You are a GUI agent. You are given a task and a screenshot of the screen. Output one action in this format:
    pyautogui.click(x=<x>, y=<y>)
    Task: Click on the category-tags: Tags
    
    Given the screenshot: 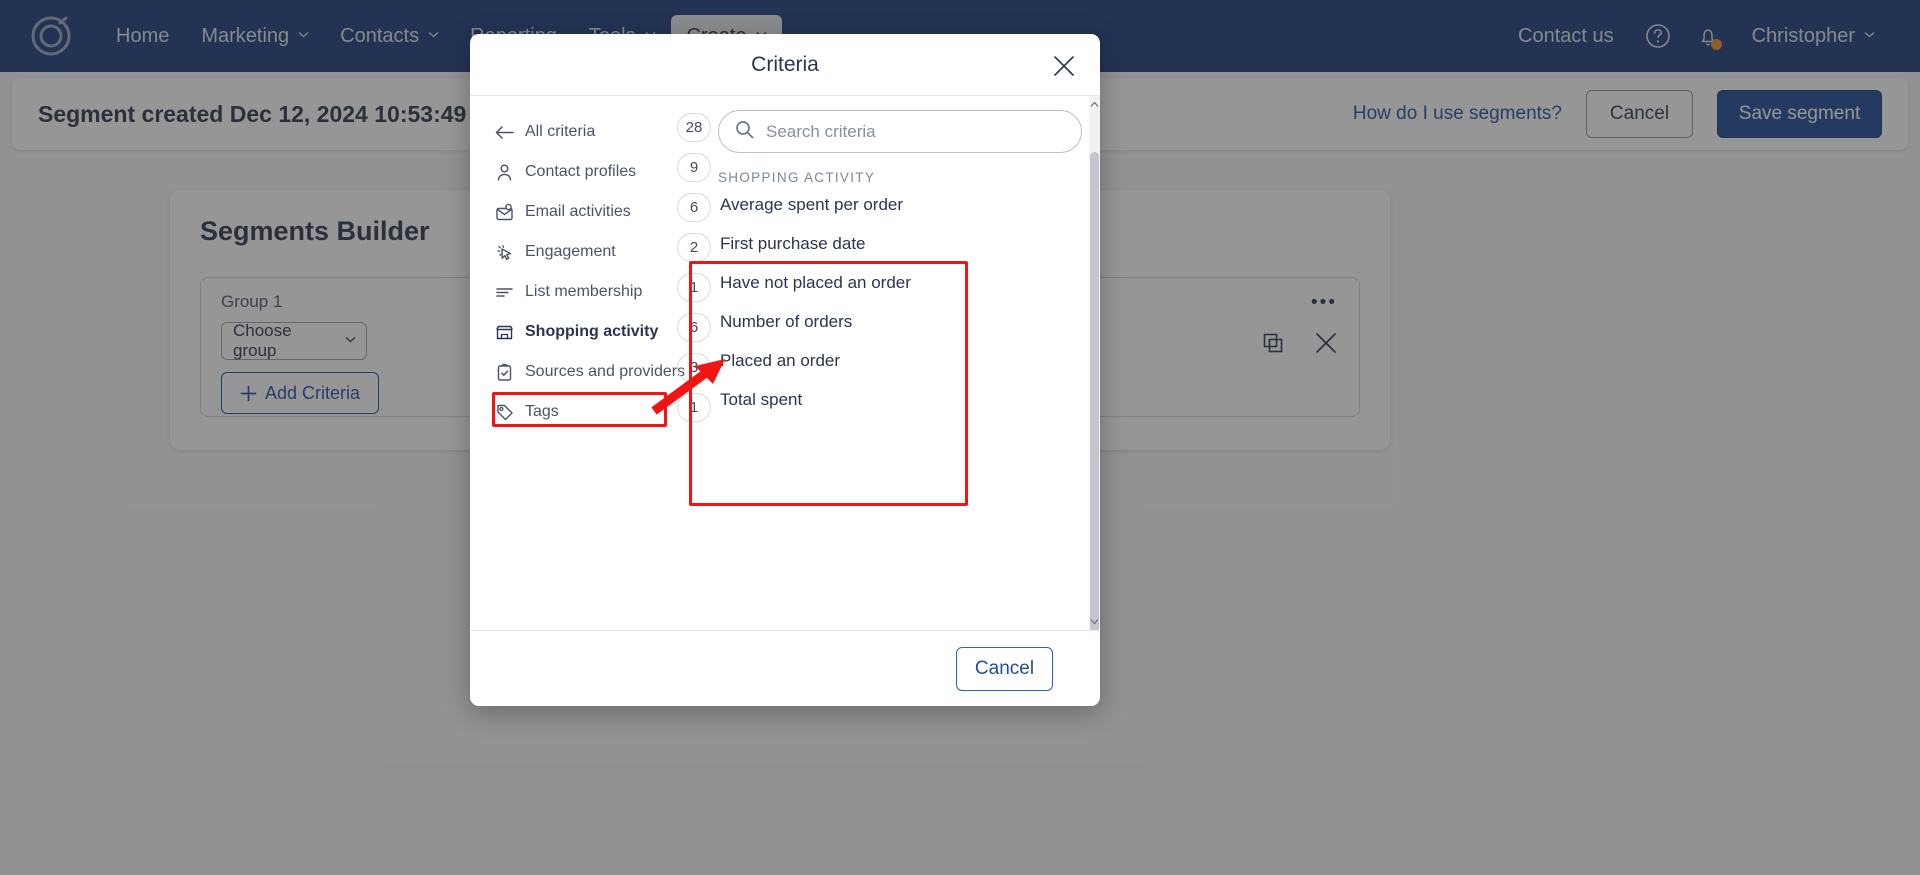 What is the action you would take?
    pyautogui.click(x=582, y=412)
    